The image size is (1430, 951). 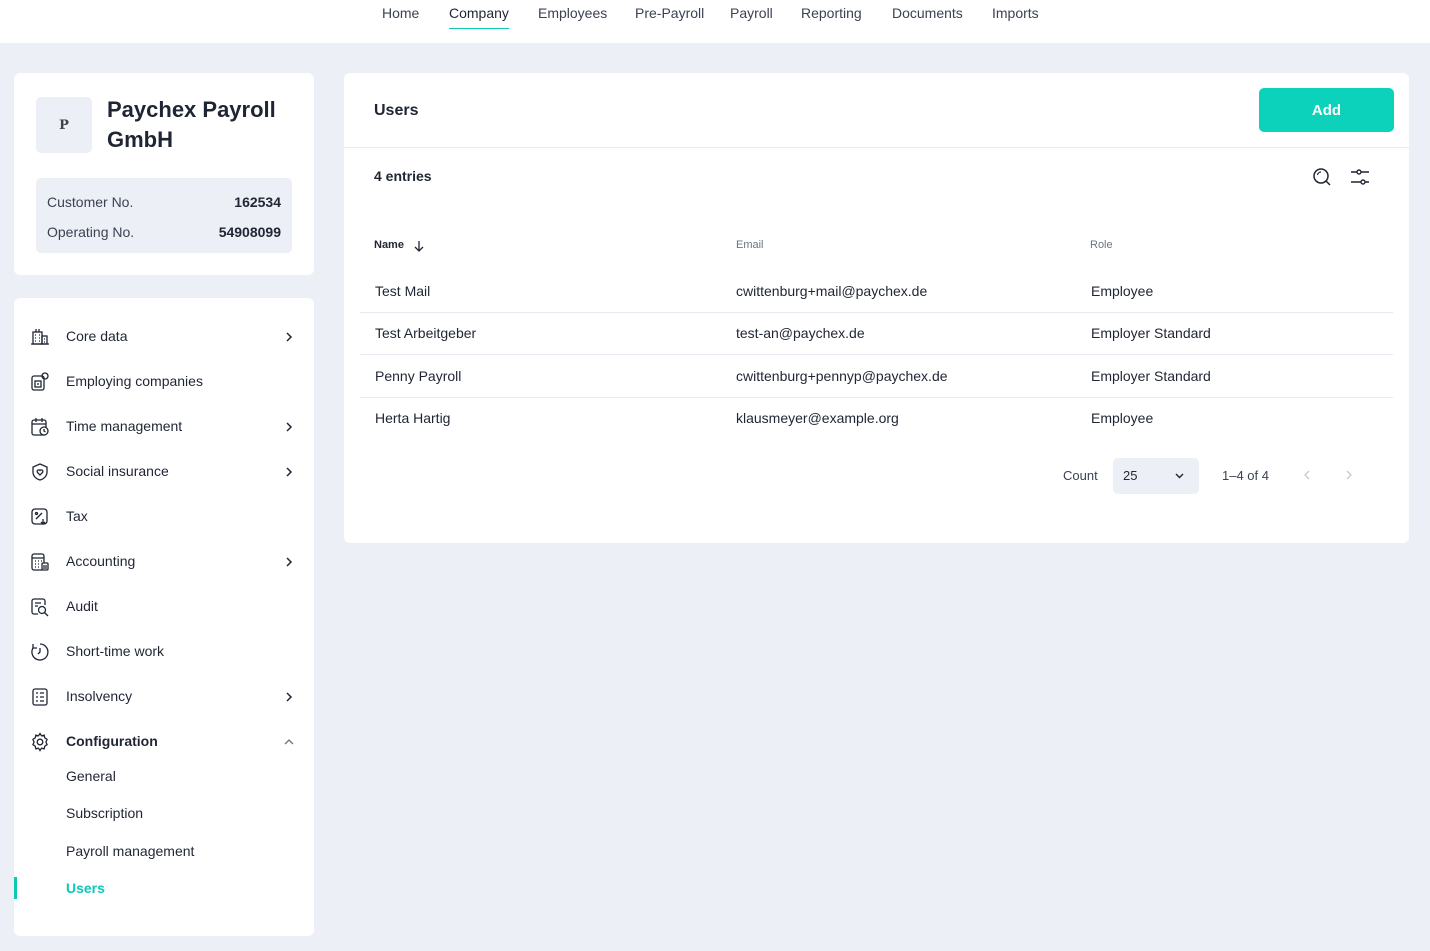 I want to click on company-logo: P, so click(x=64, y=125).